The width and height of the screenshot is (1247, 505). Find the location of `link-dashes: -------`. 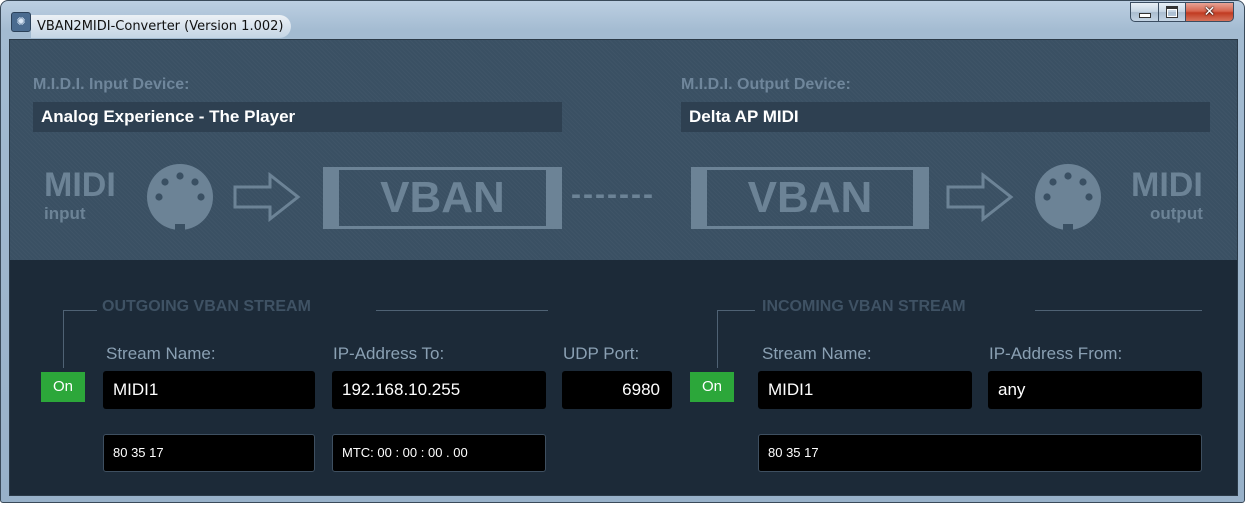

link-dashes: ------- is located at coordinates (613, 194).